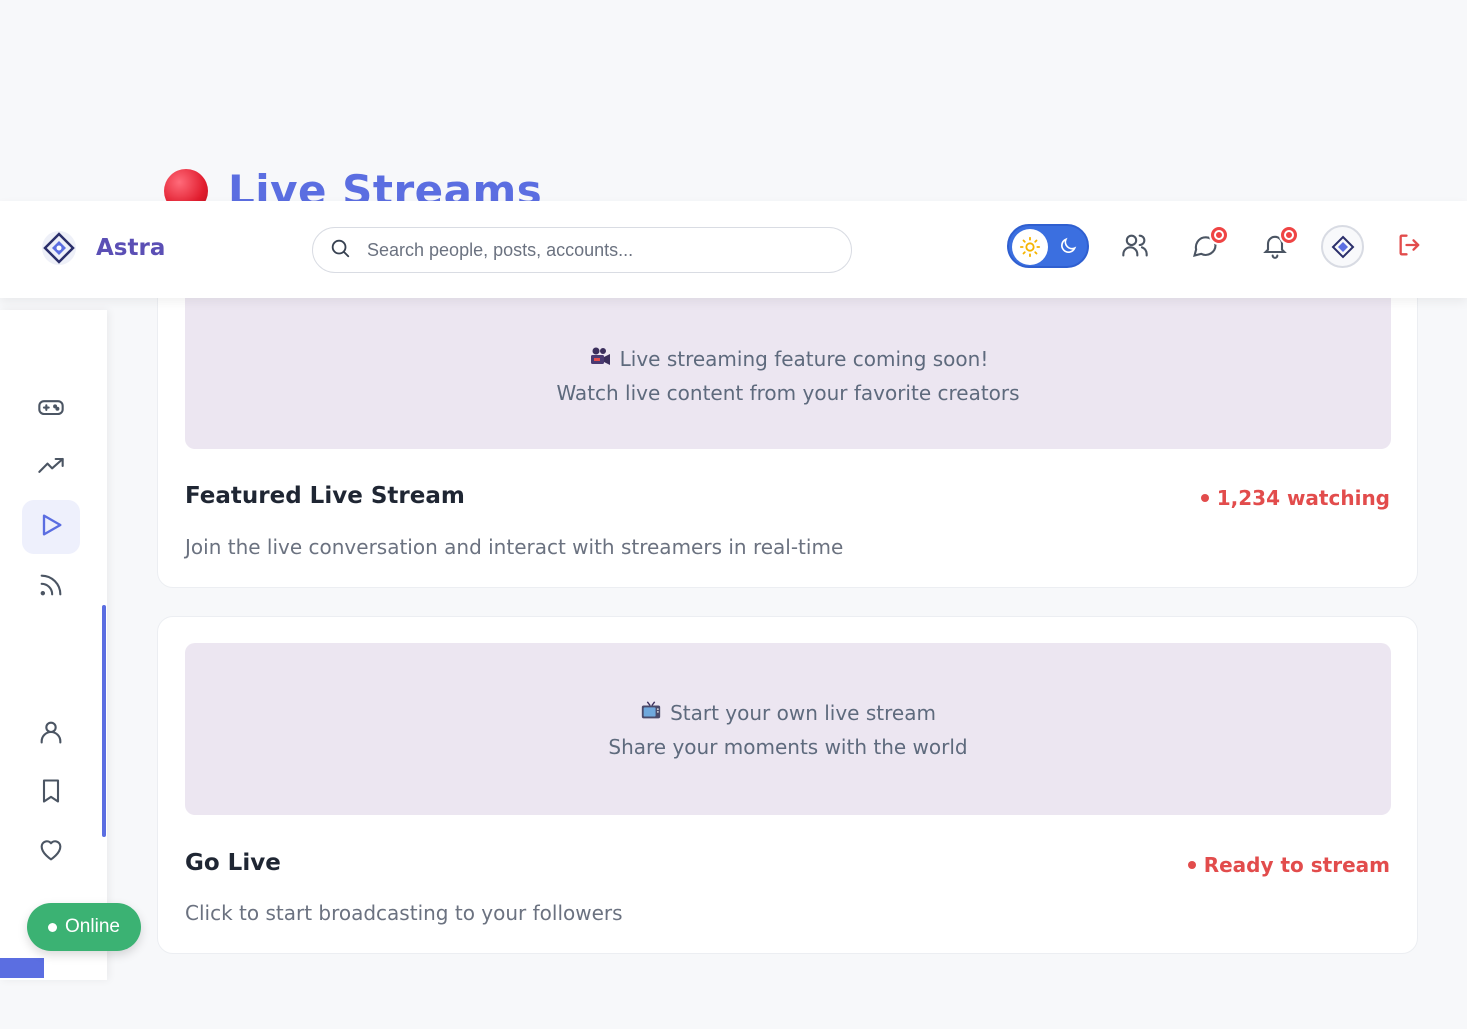 Image resolution: width=1467 pixels, height=1029 pixels. Describe the element at coordinates (1342, 246) in the screenshot. I see `avatar` at that location.